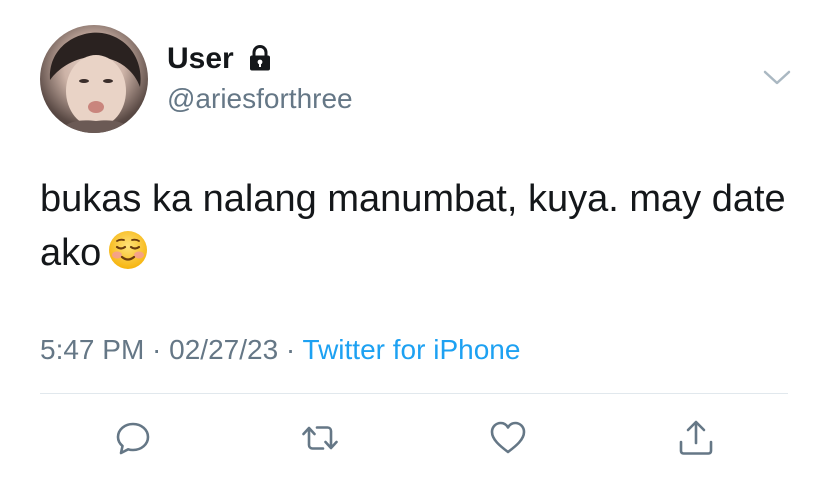  I want to click on lock-icon, so click(260, 57).